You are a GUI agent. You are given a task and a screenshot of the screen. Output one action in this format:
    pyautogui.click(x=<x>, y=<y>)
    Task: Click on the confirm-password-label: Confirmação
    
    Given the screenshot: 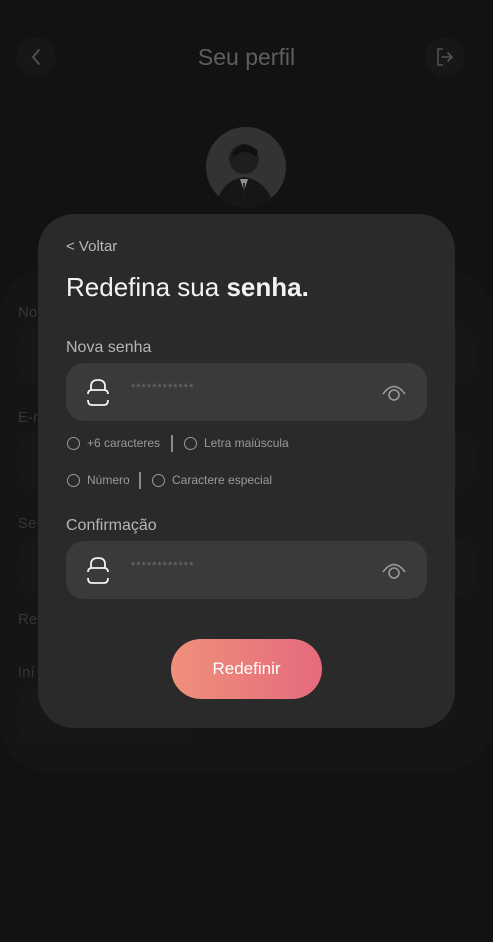 What is the action you would take?
    pyautogui.click(x=111, y=525)
    